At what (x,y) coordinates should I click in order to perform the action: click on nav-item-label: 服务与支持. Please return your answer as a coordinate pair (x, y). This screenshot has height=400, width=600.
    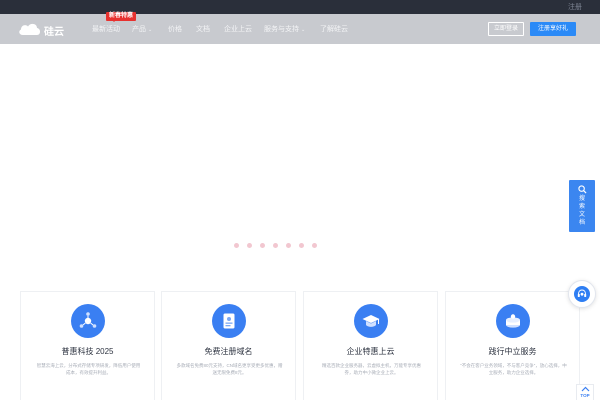
    Looking at the image, I should click on (281, 29).